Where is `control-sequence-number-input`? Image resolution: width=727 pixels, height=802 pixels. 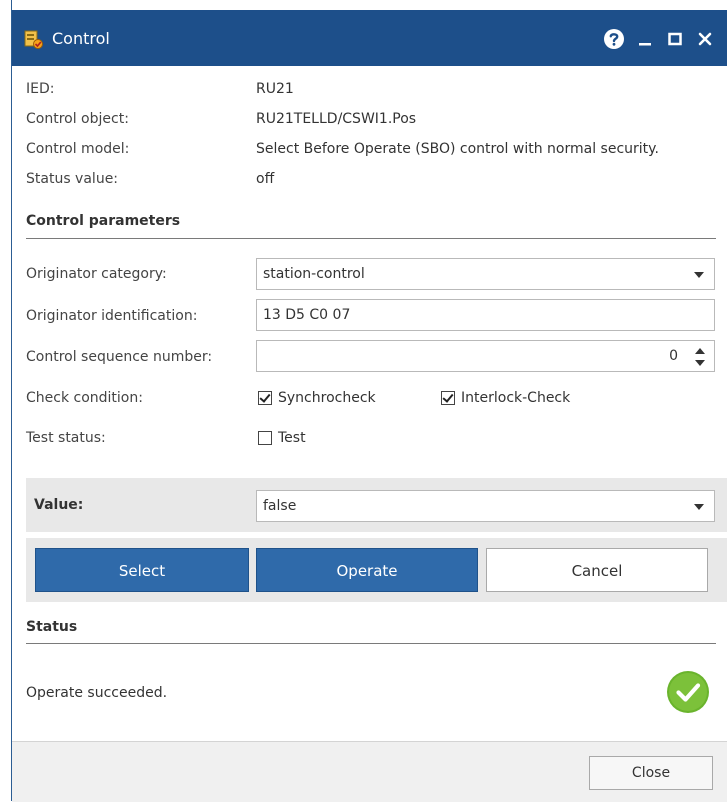
control-sequence-number-input is located at coordinates (485, 356).